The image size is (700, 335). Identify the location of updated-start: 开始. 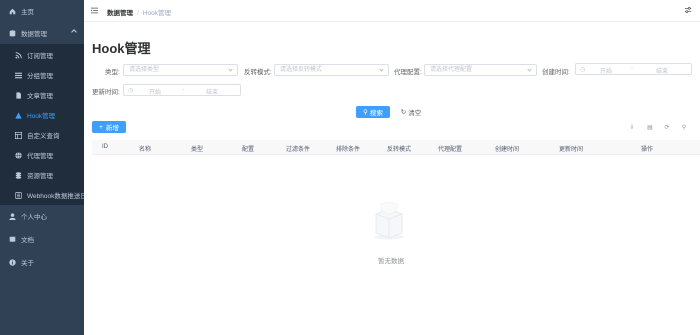
(155, 93).